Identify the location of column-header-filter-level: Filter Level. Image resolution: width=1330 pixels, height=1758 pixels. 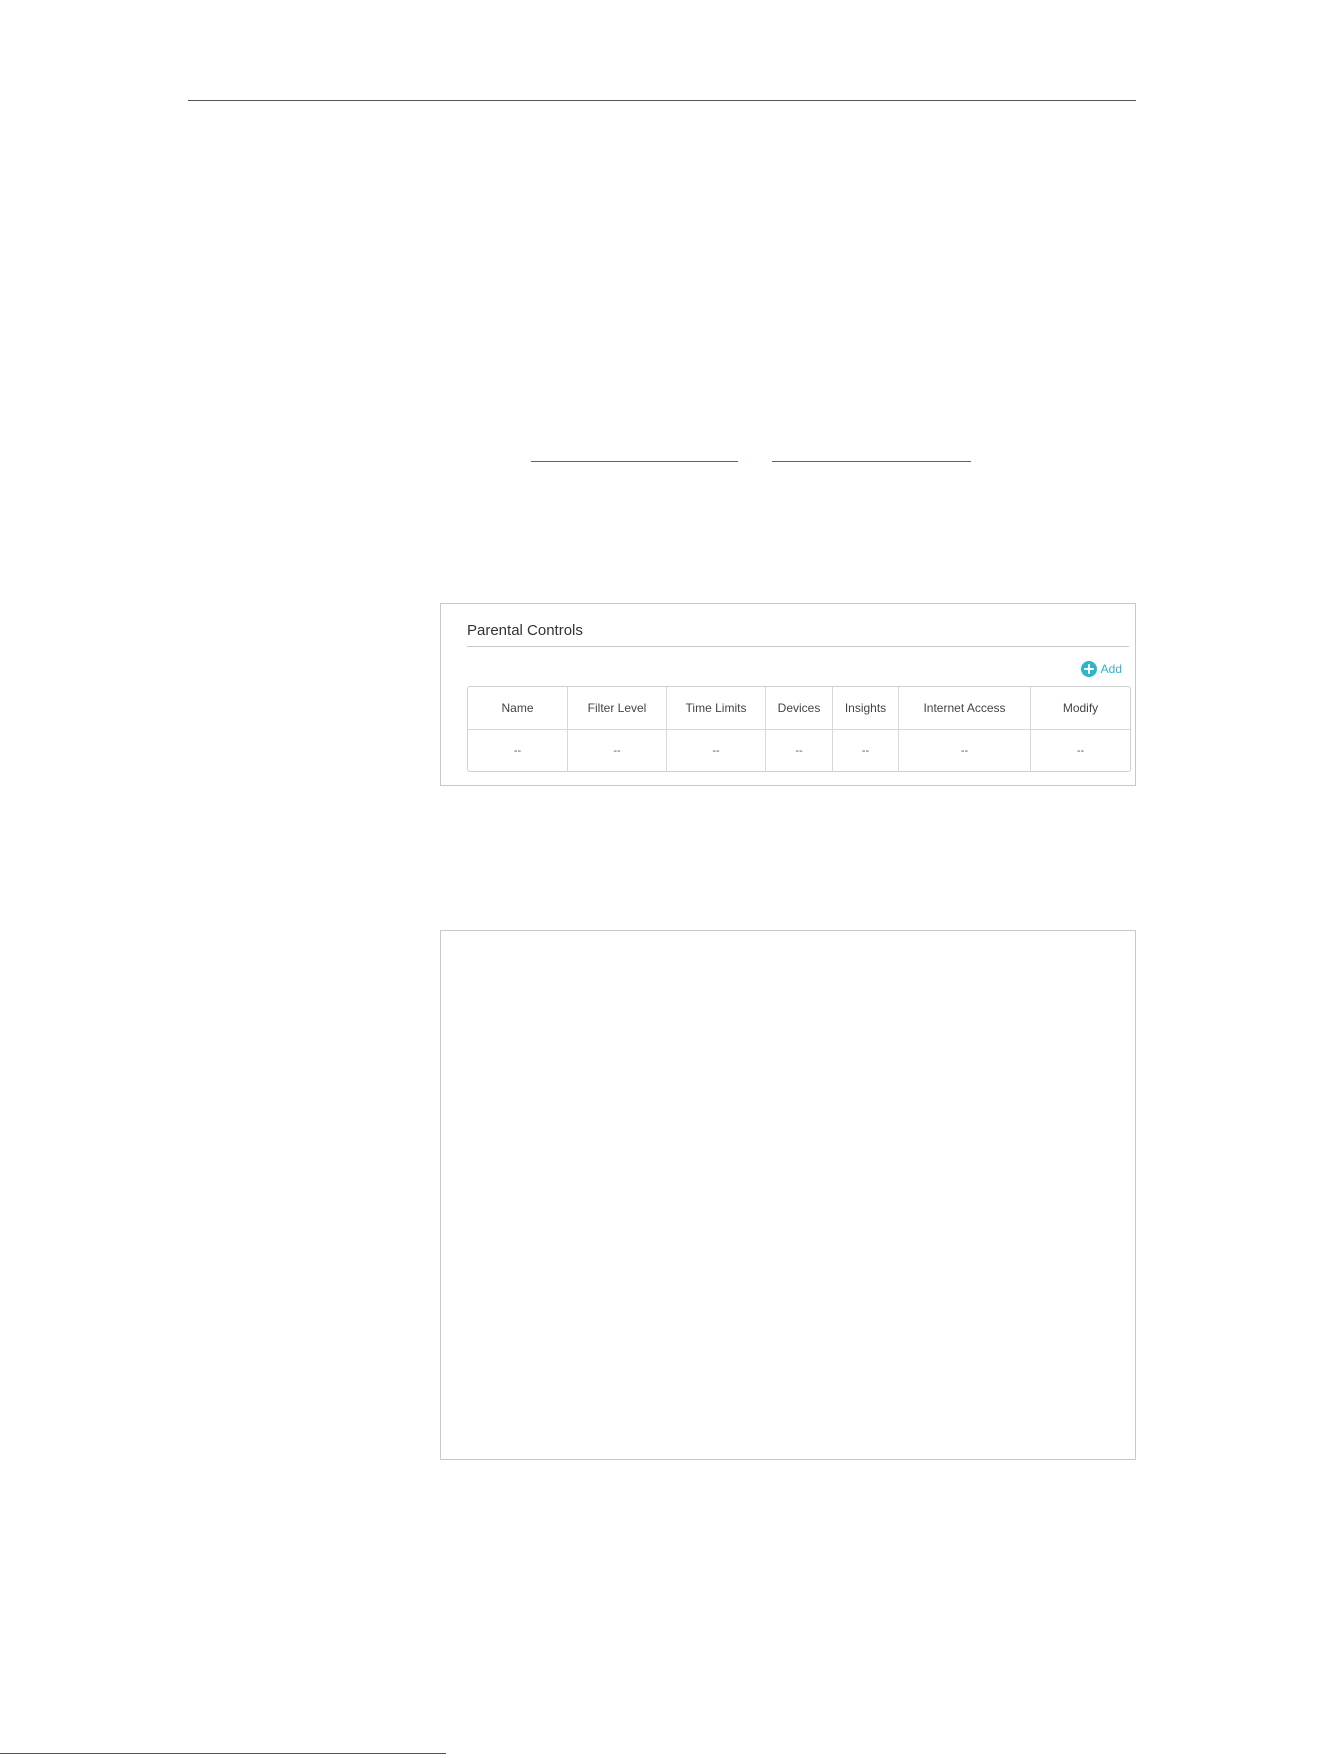
(617, 708).